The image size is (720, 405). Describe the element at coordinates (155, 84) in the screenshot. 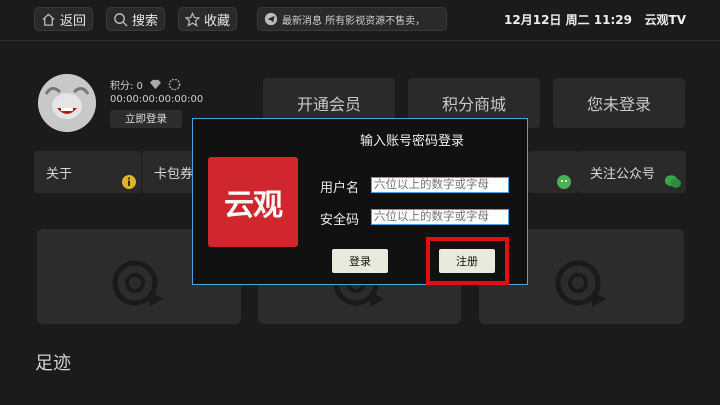

I see `diamond-icon` at that location.